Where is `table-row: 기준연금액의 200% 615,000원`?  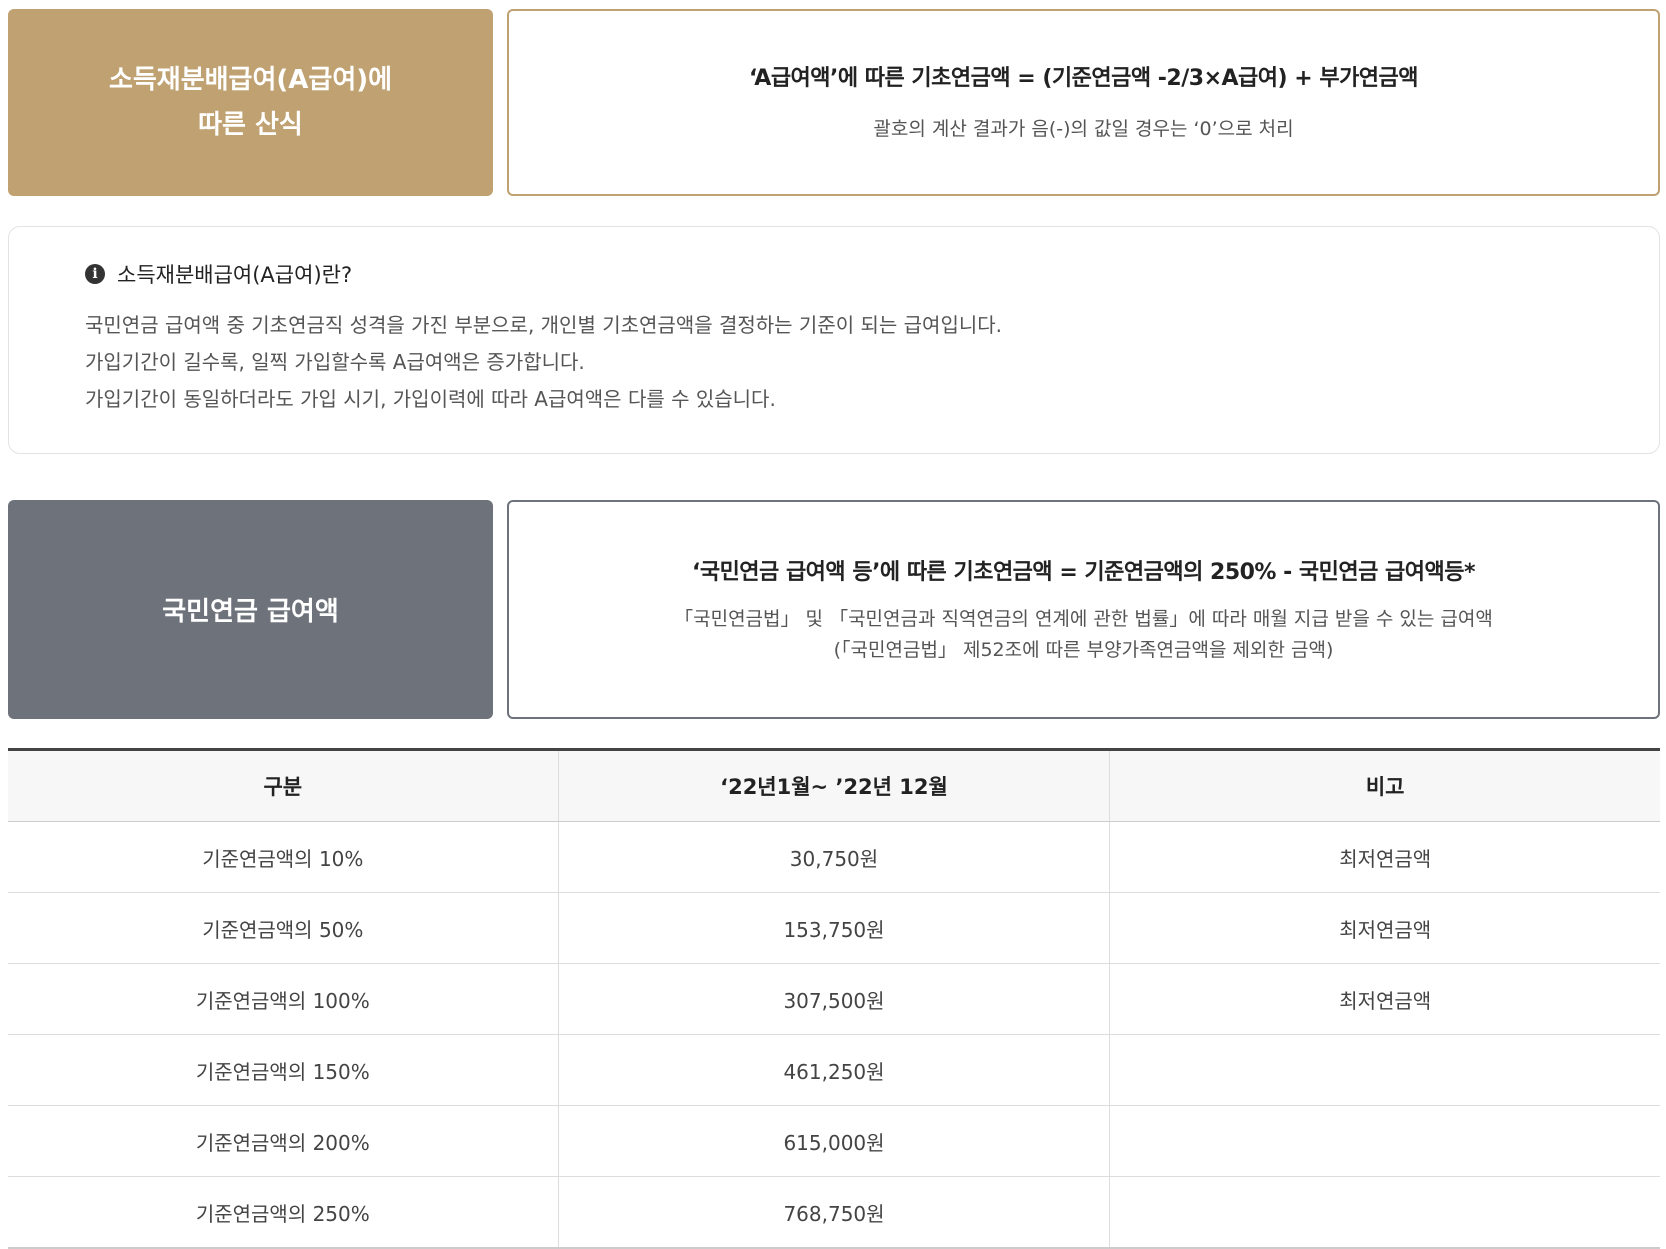 table-row: 기준연금액의 200% 615,000원 is located at coordinates (834, 1141).